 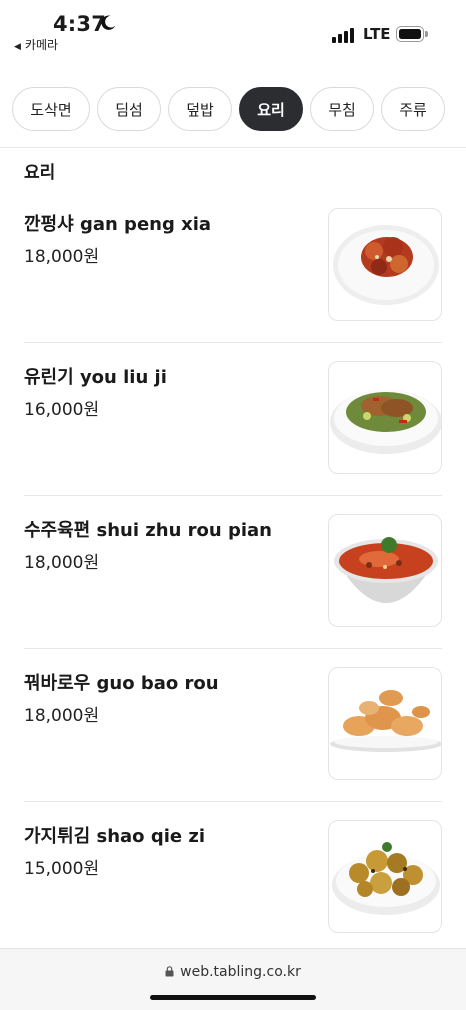 What do you see at coordinates (412, 34) in the screenshot?
I see `battery-icon` at bounding box center [412, 34].